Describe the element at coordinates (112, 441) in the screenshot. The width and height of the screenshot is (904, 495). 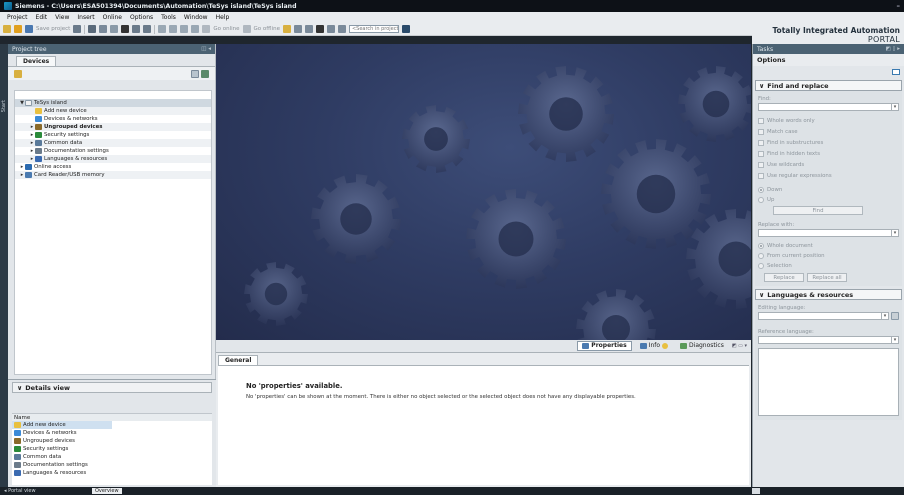
I see `details-list-item: Ungrouped devices` at that location.